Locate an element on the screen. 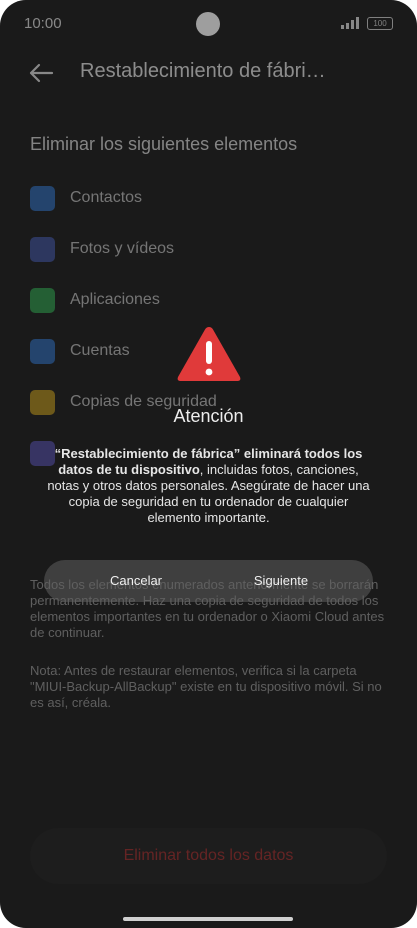  dialog-title: Atención is located at coordinates (208, 416).